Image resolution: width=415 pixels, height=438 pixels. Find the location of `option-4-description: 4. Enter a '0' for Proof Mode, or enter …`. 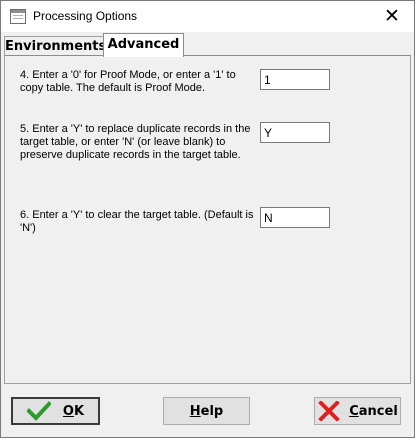

option-4-description: 4. Enter a '0' for Proof Mode, or enter … is located at coordinates (128, 81).